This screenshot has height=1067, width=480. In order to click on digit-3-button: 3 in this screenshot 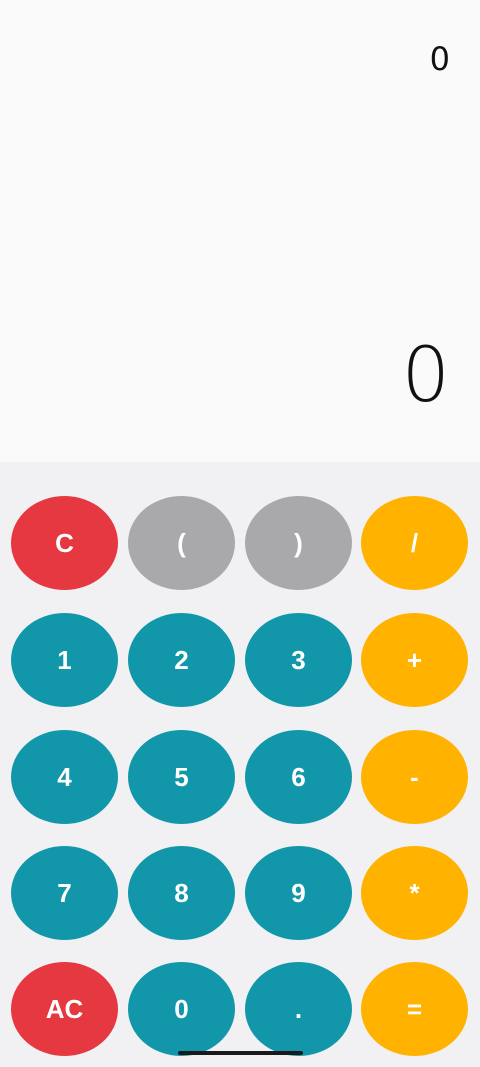, I will do `click(298, 660)`.